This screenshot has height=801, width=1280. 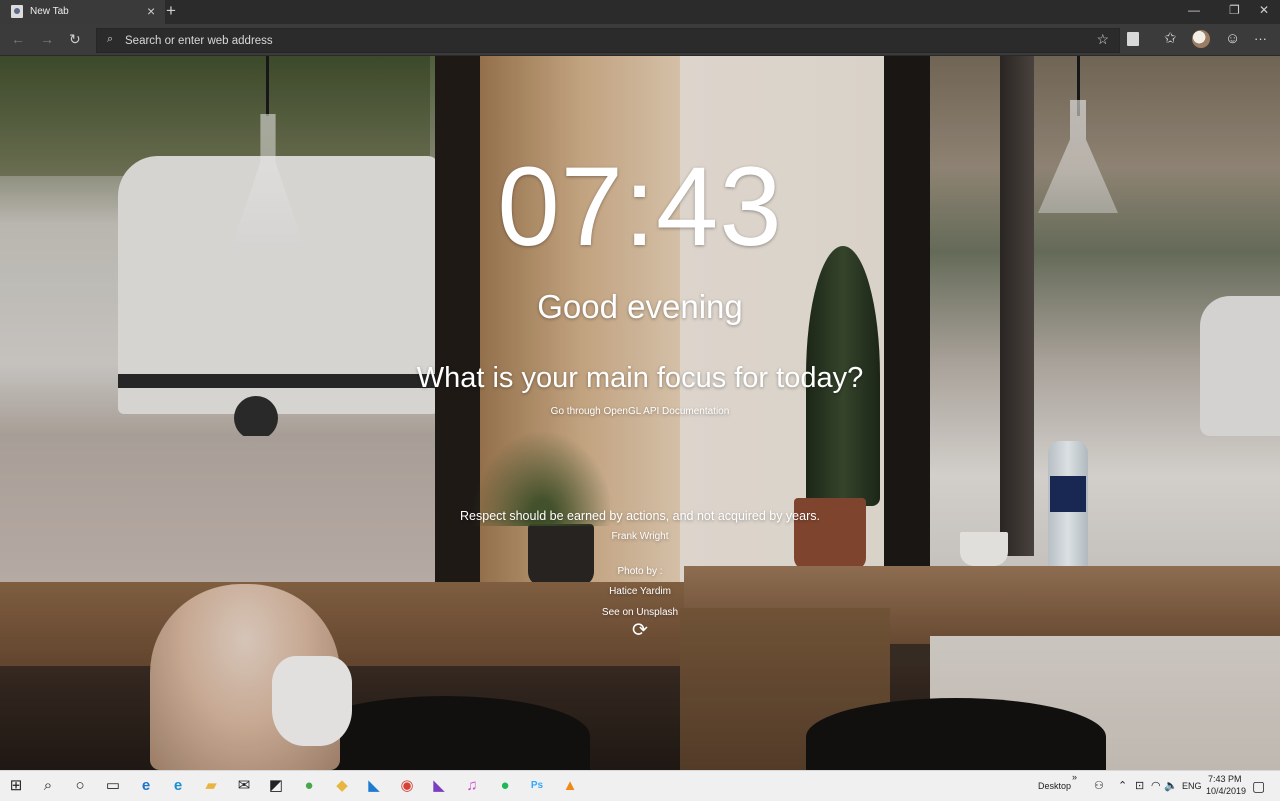 I want to click on edge-icon: e, so click(x=146, y=786).